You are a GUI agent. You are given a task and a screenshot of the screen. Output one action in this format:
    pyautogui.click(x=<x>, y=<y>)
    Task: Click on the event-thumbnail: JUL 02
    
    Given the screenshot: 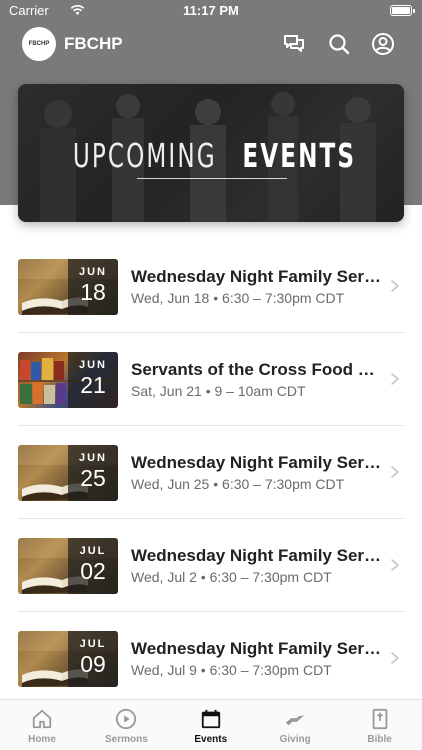 What is the action you would take?
    pyautogui.click(x=68, y=566)
    